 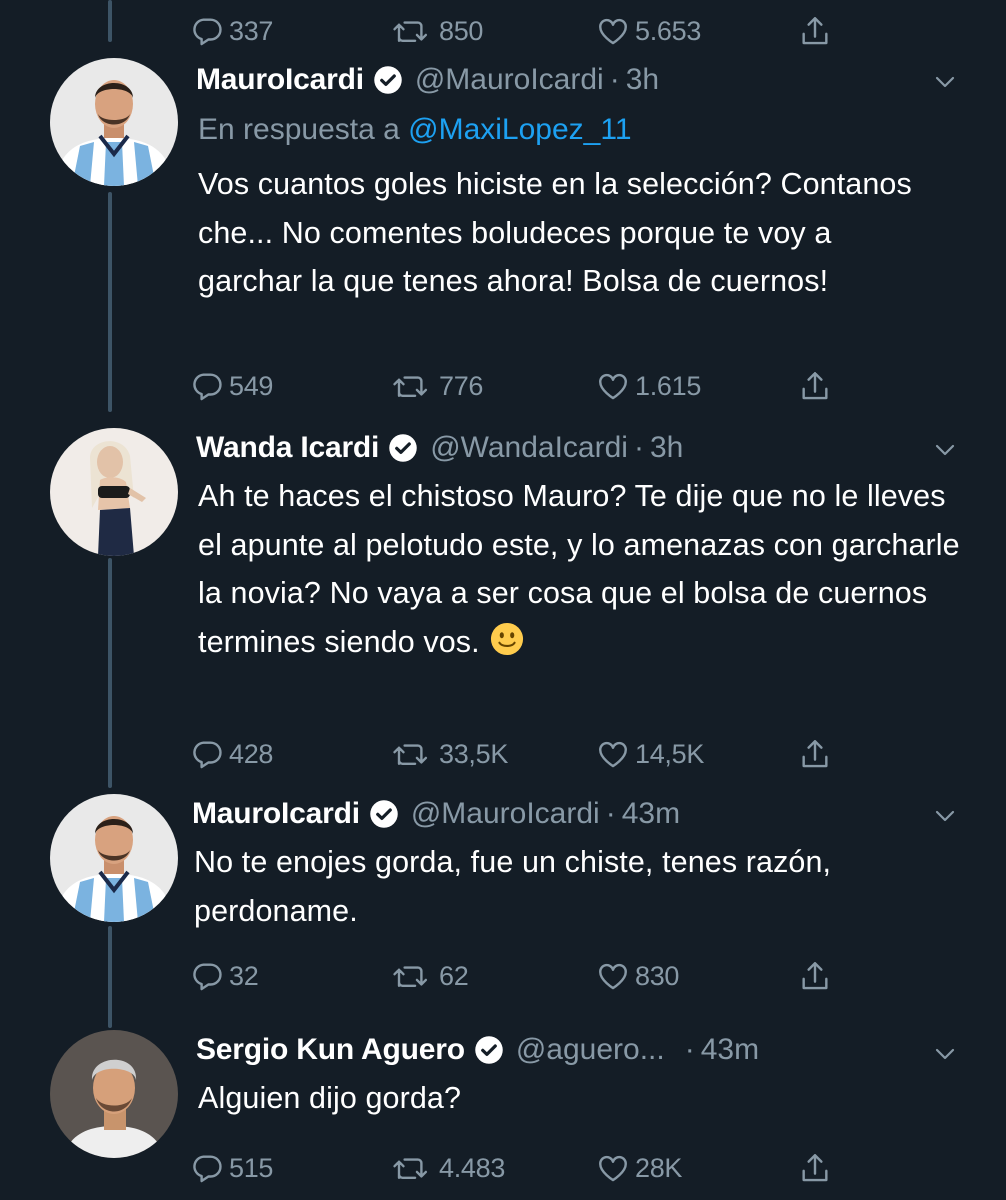 I want to click on like-count: 1.615, so click(x=668, y=385).